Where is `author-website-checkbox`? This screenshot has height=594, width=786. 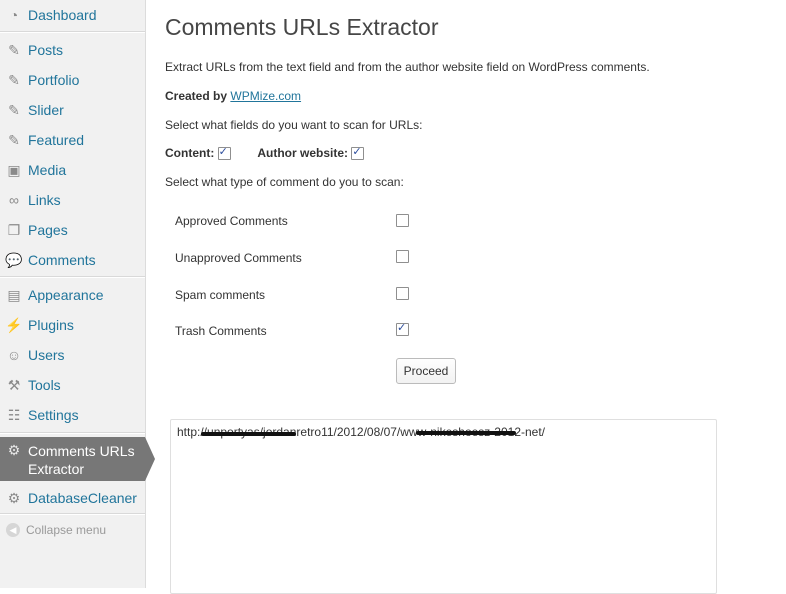 author-website-checkbox is located at coordinates (358, 153).